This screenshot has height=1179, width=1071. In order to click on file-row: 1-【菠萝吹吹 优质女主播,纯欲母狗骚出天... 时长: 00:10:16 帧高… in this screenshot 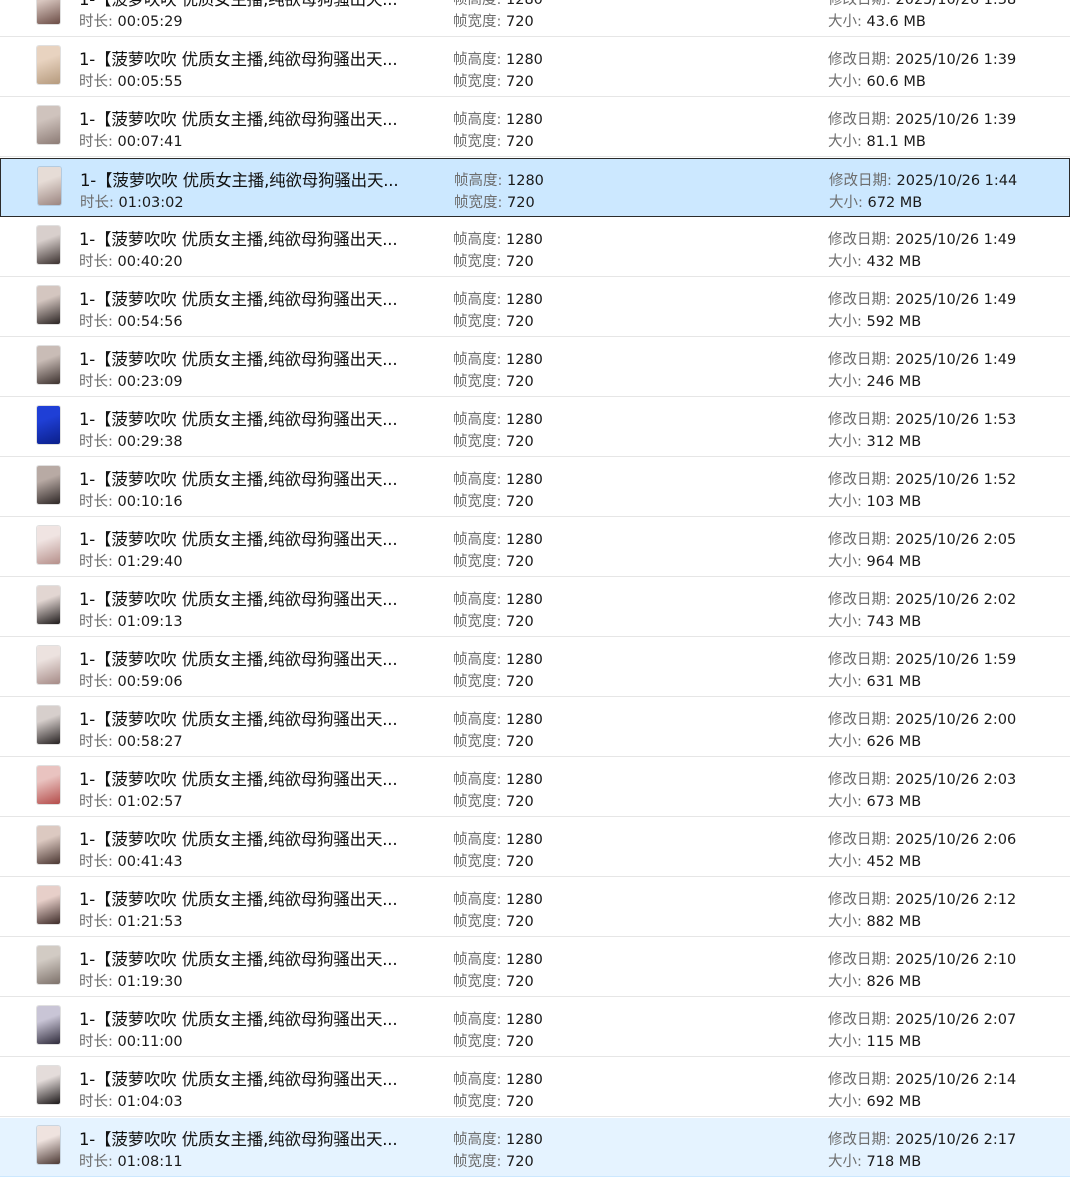, I will do `click(535, 487)`.